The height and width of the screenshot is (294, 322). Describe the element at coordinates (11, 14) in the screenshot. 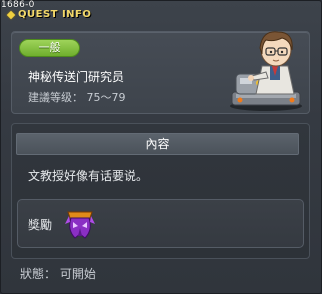

I see `title-bullet-icon` at that location.